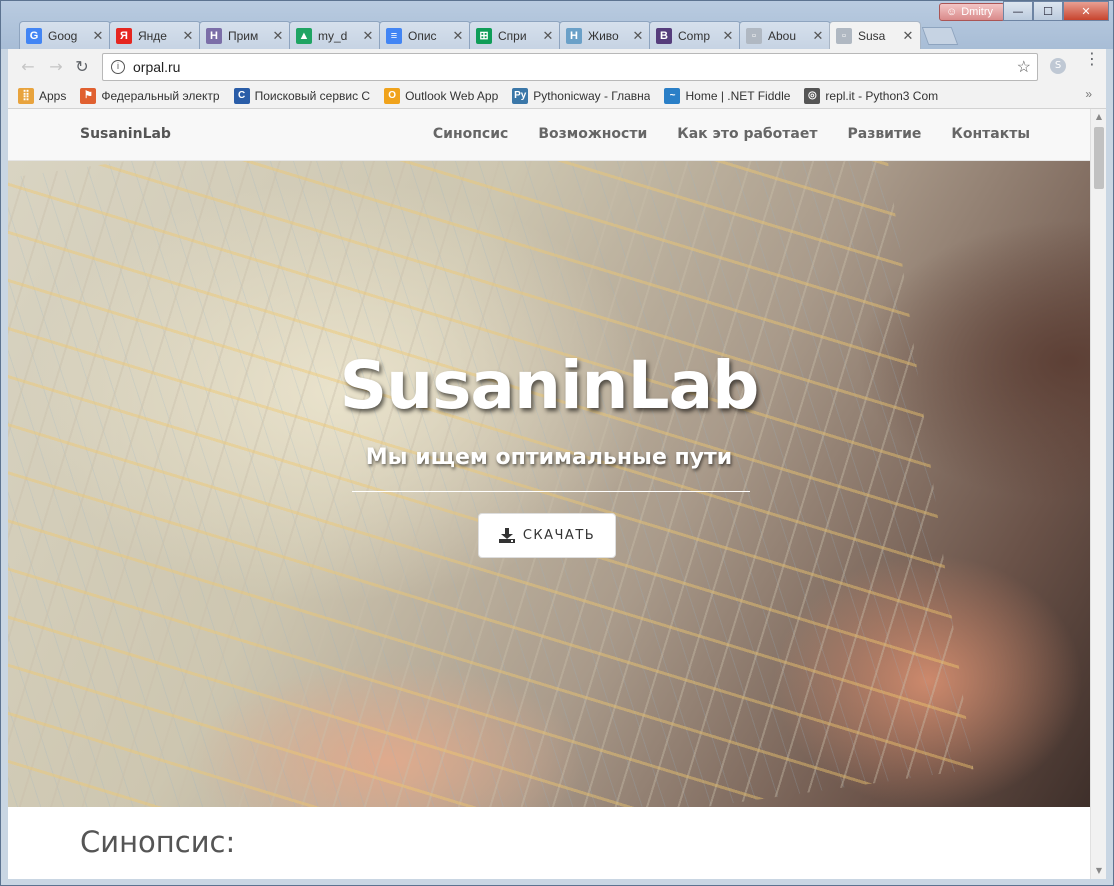 The width and height of the screenshot is (1114, 886). I want to click on bookmark-label: repl.it - Python3 Com, so click(882, 95).